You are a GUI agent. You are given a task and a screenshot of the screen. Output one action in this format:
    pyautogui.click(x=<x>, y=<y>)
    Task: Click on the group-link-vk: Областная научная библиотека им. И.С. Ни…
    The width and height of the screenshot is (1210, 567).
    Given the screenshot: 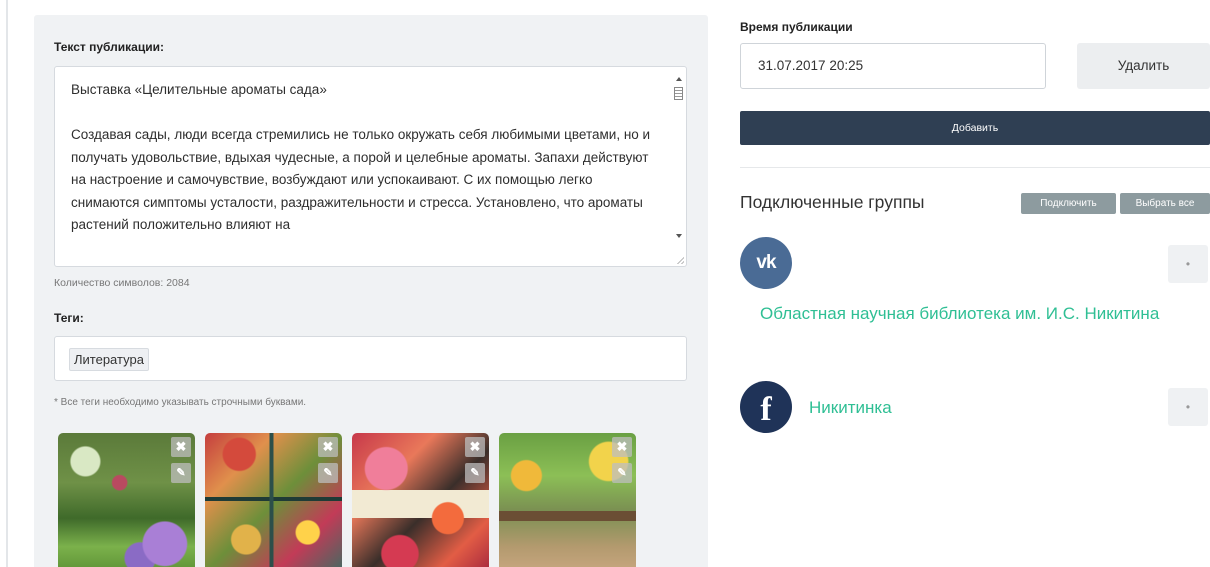 What is the action you would take?
    pyautogui.click(x=960, y=314)
    